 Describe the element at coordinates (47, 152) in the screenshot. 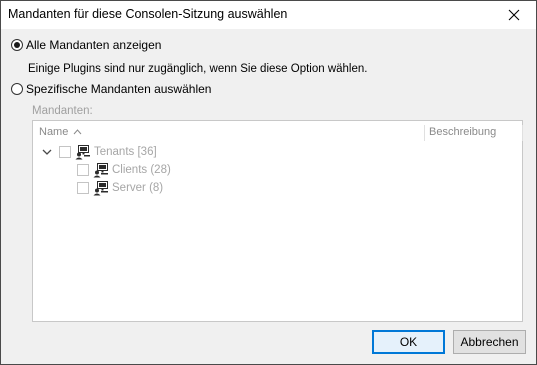

I see `chevron-down-icon` at that location.